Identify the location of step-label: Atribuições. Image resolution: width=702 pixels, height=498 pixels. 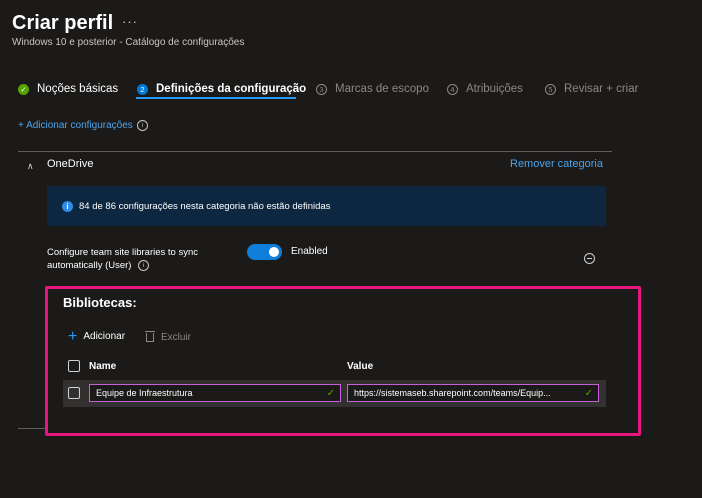
(494, 89).